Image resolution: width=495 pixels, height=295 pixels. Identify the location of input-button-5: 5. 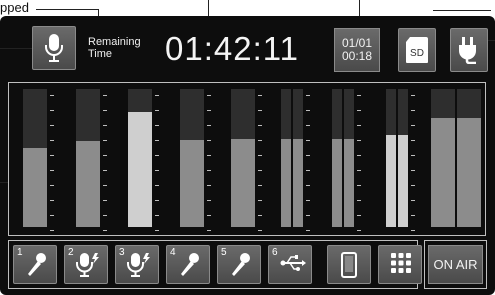
(239, 264).